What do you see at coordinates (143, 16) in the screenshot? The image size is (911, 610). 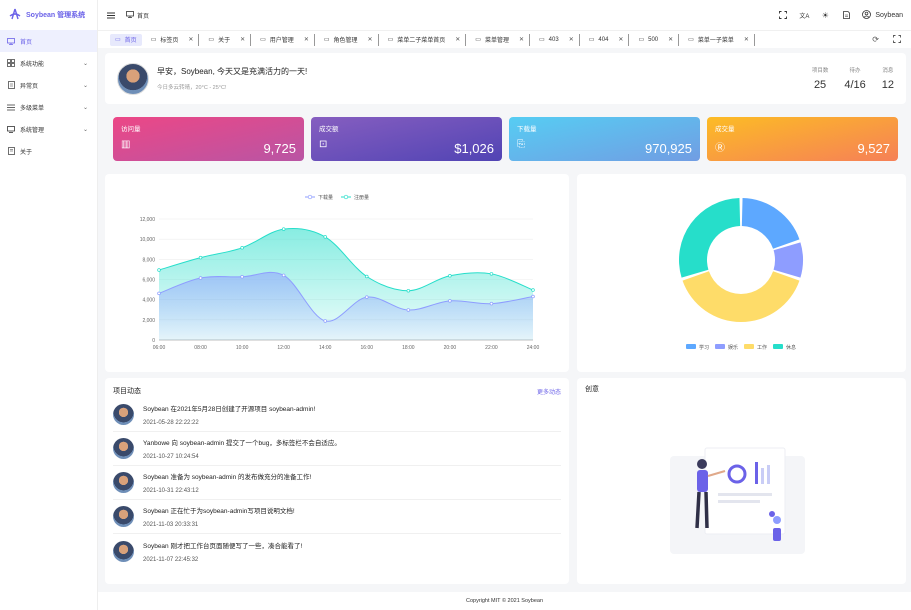 I see `breadcrumb-label: 首页` at bounding box center [143, 16].